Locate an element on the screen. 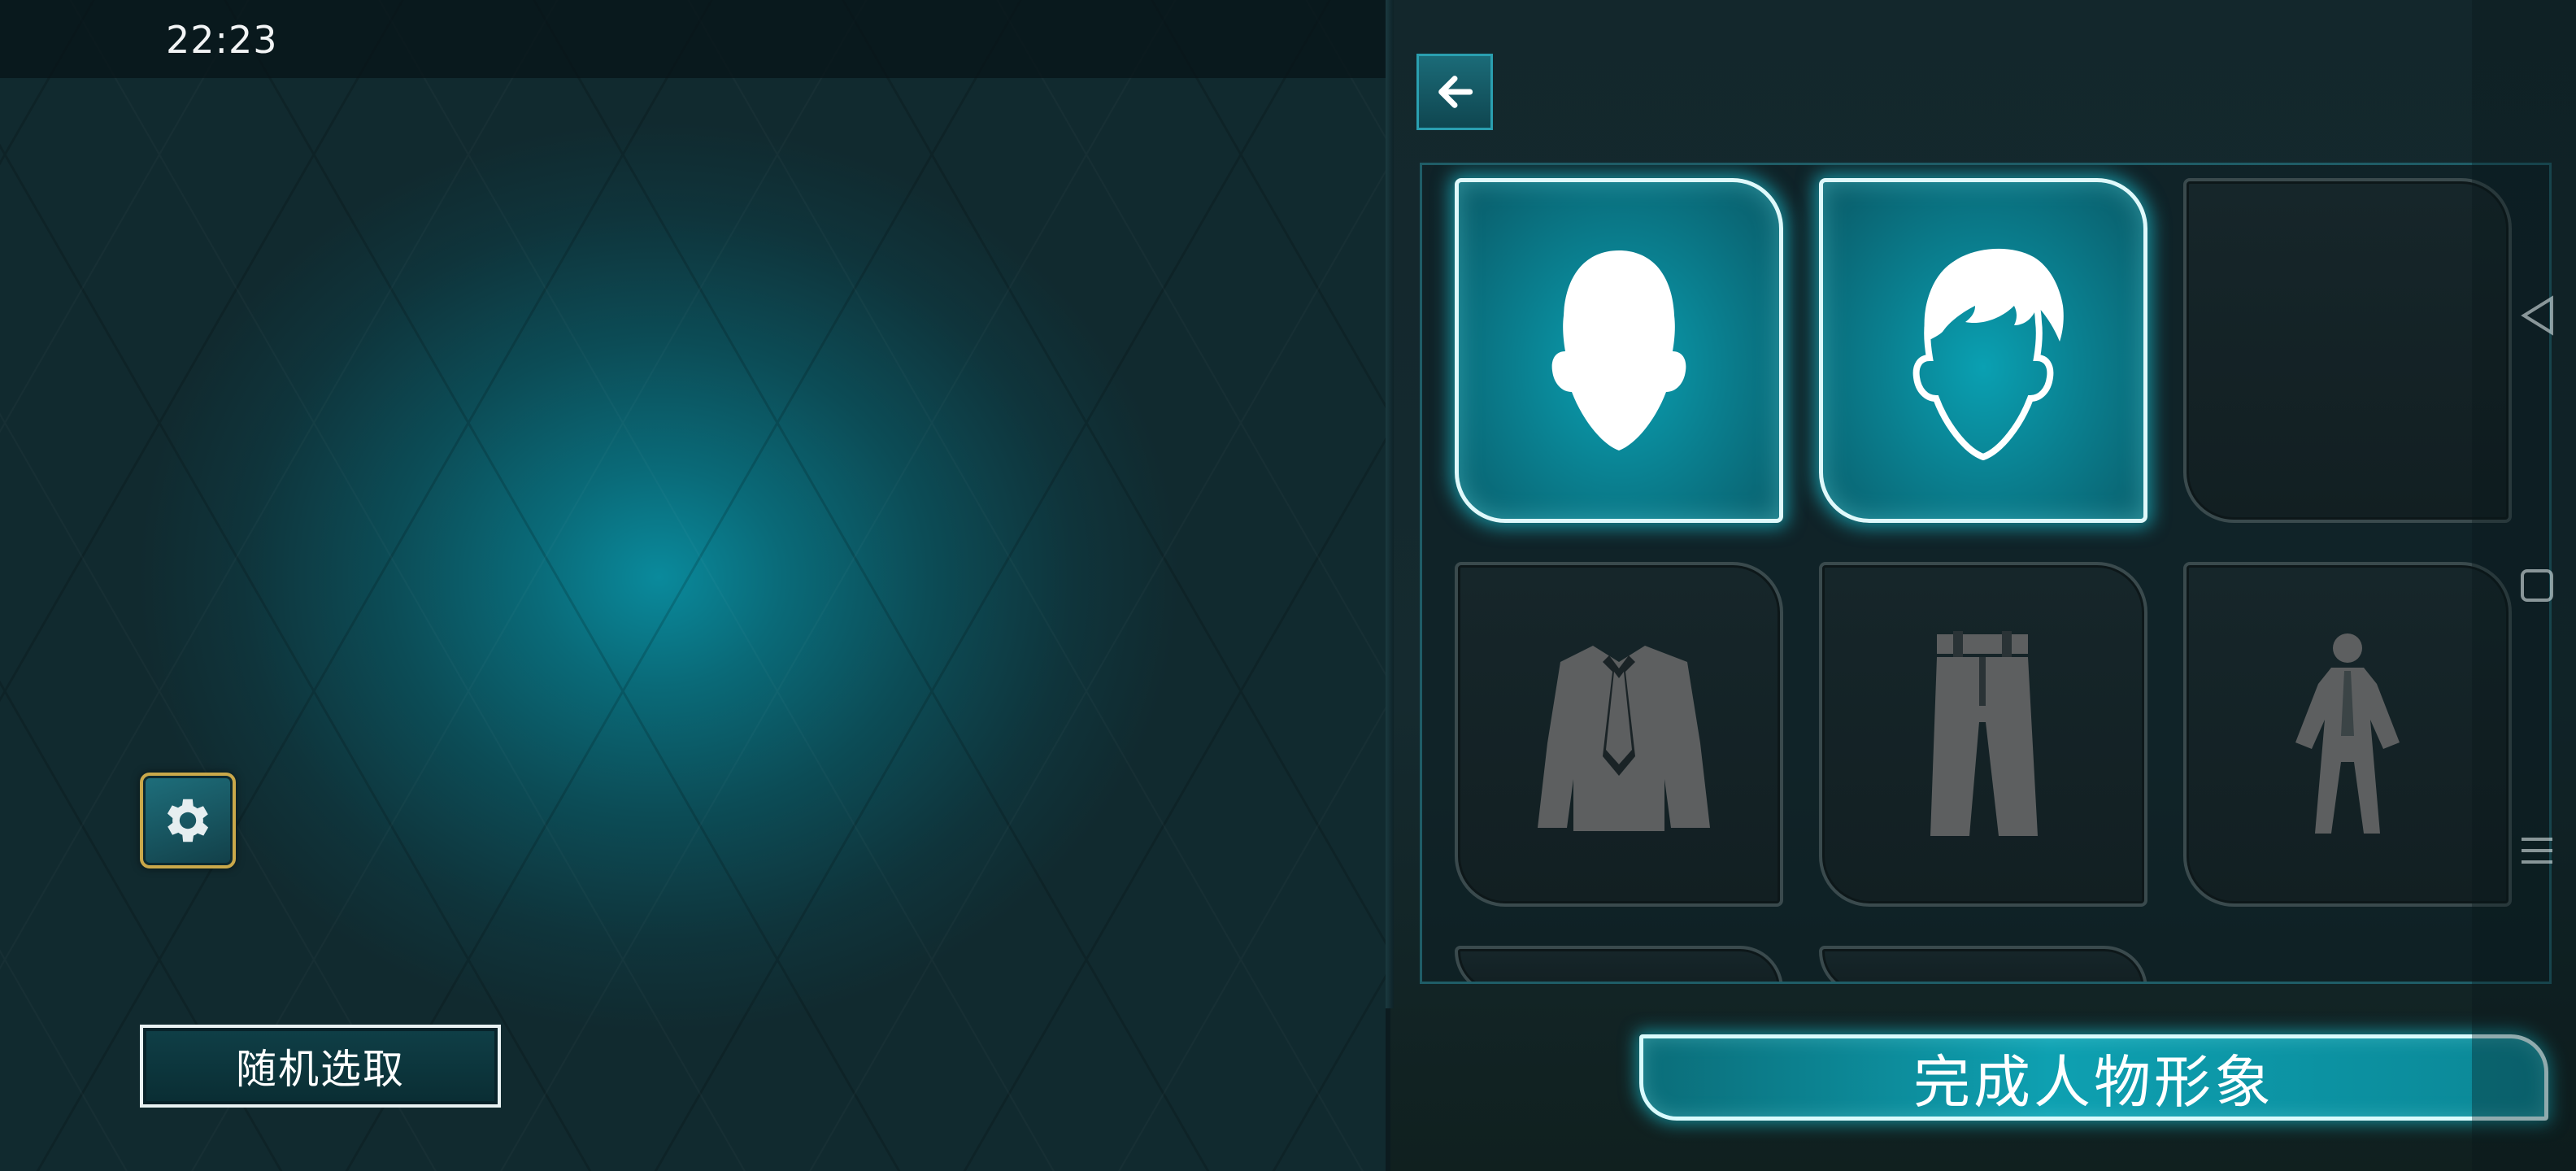 The image size is (2576, 1171). face-icon is located at coordinates (1619, 351).